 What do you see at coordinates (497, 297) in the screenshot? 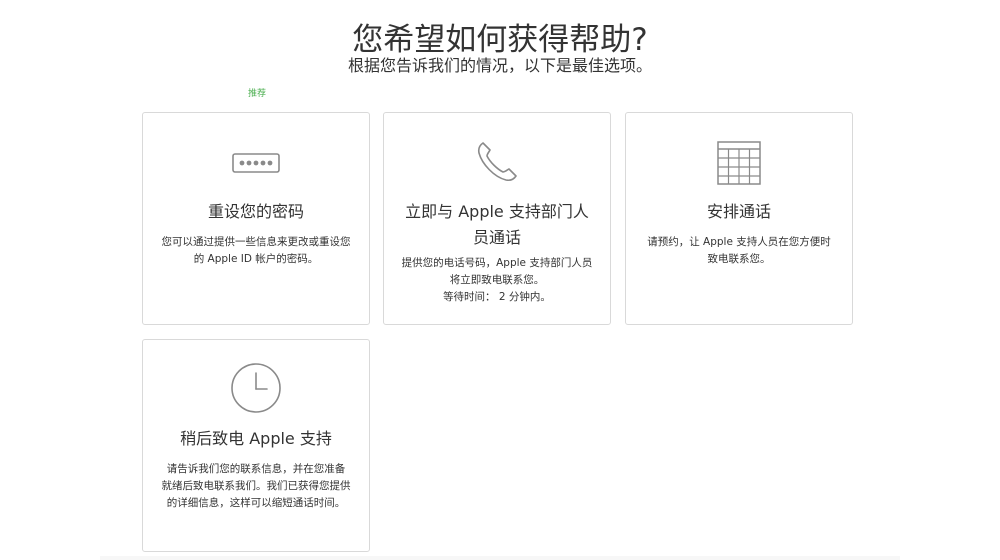
I see `wait-time: 等待时间： 2 分钟内。` at bounding box center [497, 297].